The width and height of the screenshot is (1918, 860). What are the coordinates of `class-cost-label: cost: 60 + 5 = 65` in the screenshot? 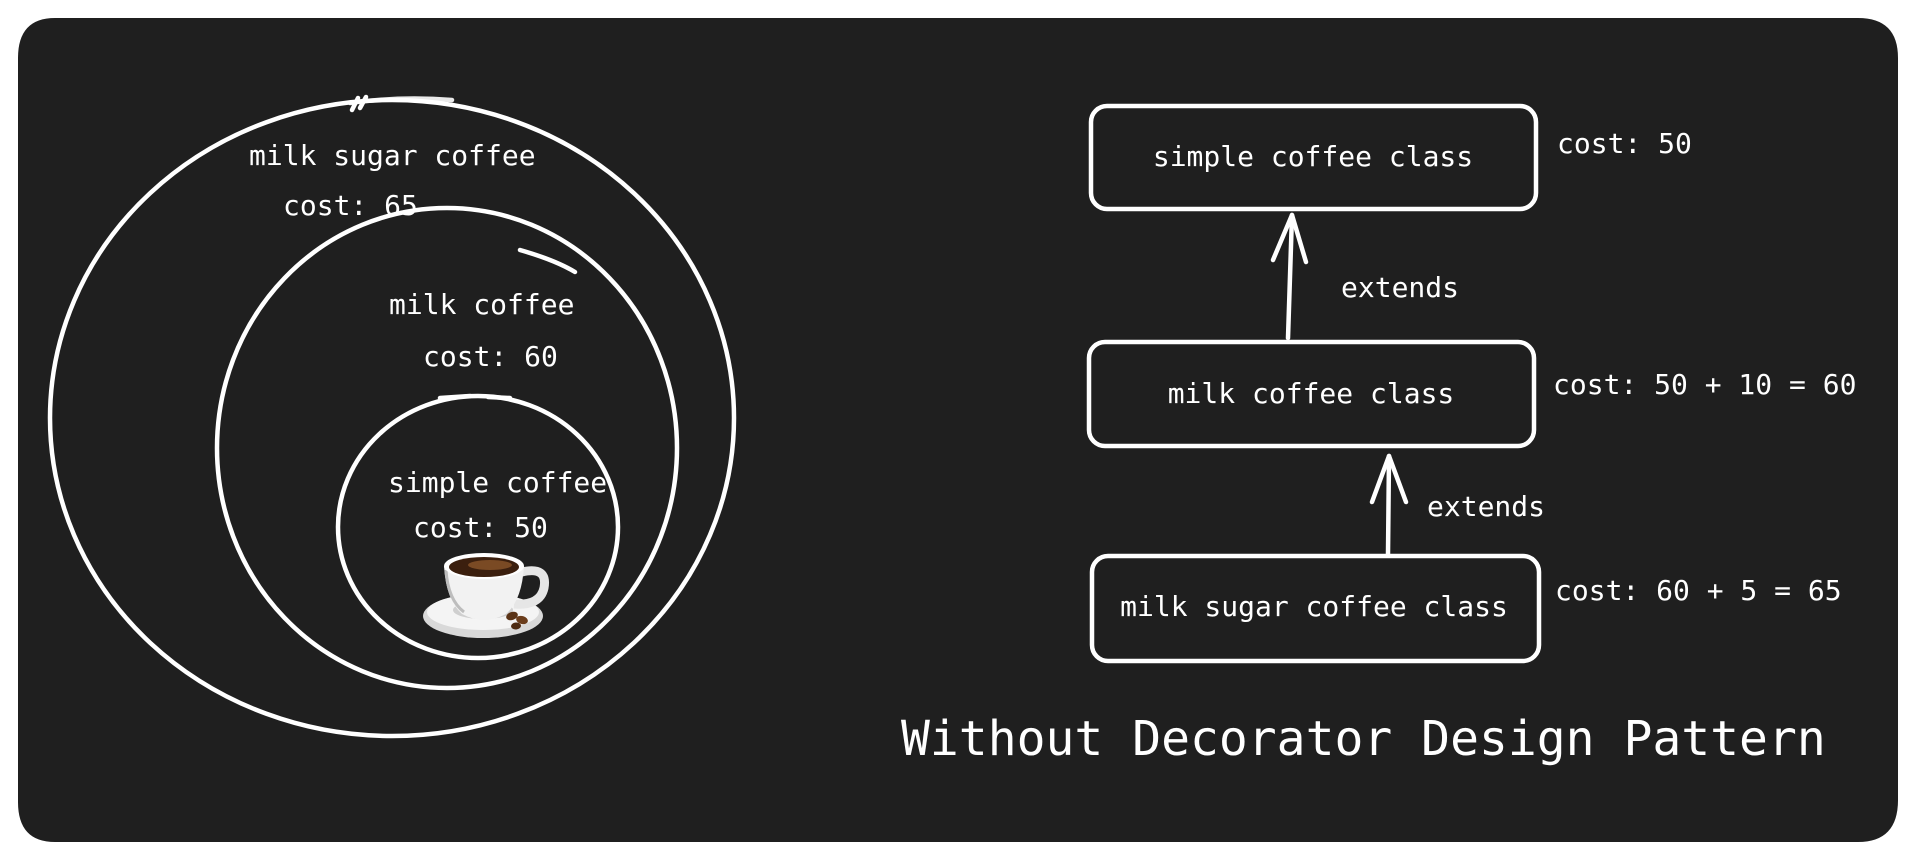 It's located at (1698, 590).